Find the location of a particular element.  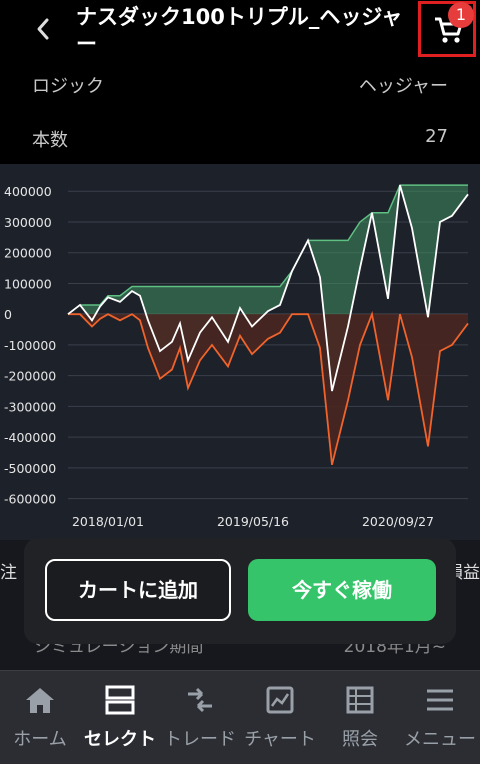

x-tick-label: 2018/01/01 is located at coordinates (108, 521).